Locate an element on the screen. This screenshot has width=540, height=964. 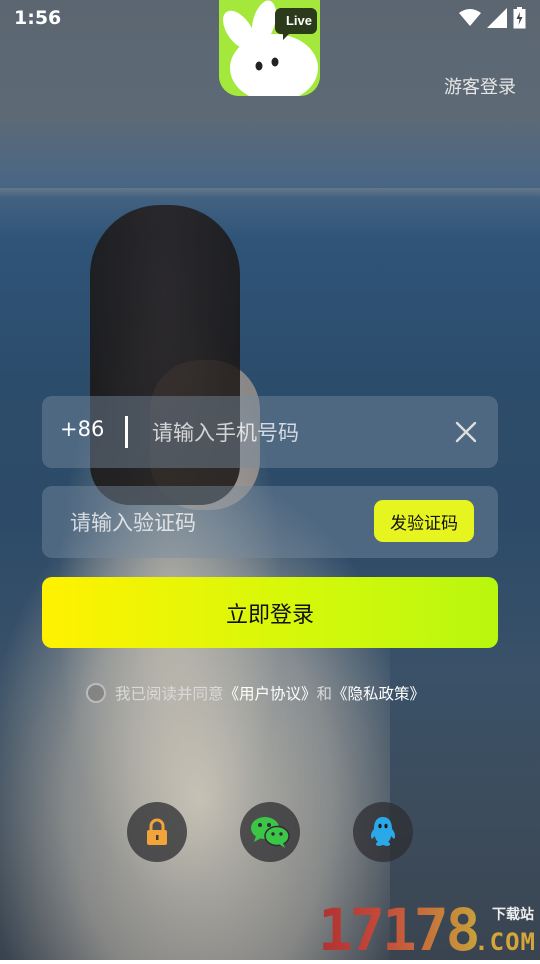
agreement-prefix: 我已阅读并同意 is located at coordinates (169, 694).